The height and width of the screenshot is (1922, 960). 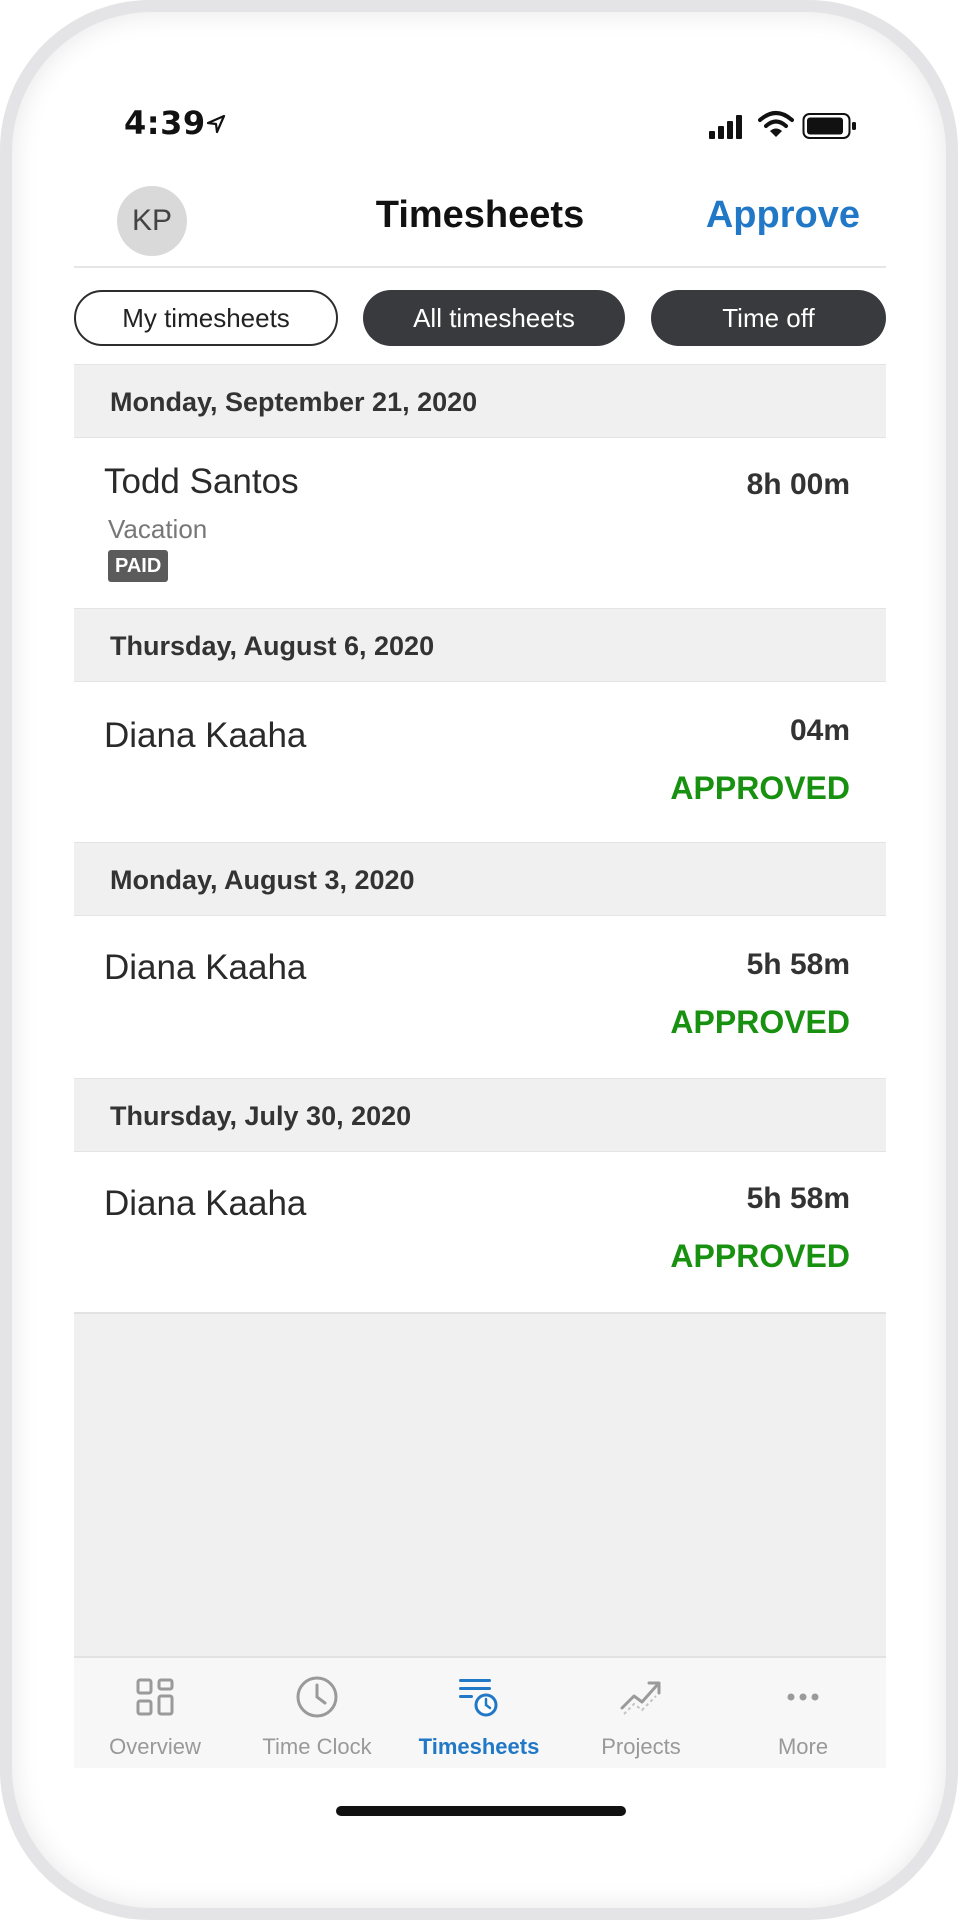 What do you see at coordinates (262, 880) in the screenshot?
I see `date-label: Monday, August 3, 2020` at bounding box center [262, 880].